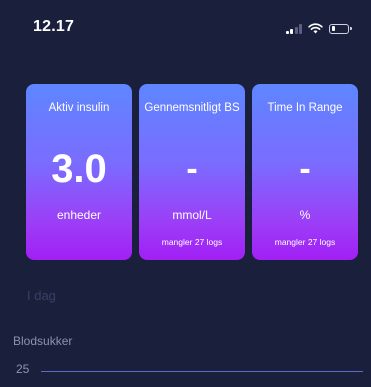  Describe the element at coordinates (79, 169) in the screenshot. I see `card-value: 3.0` at that location.